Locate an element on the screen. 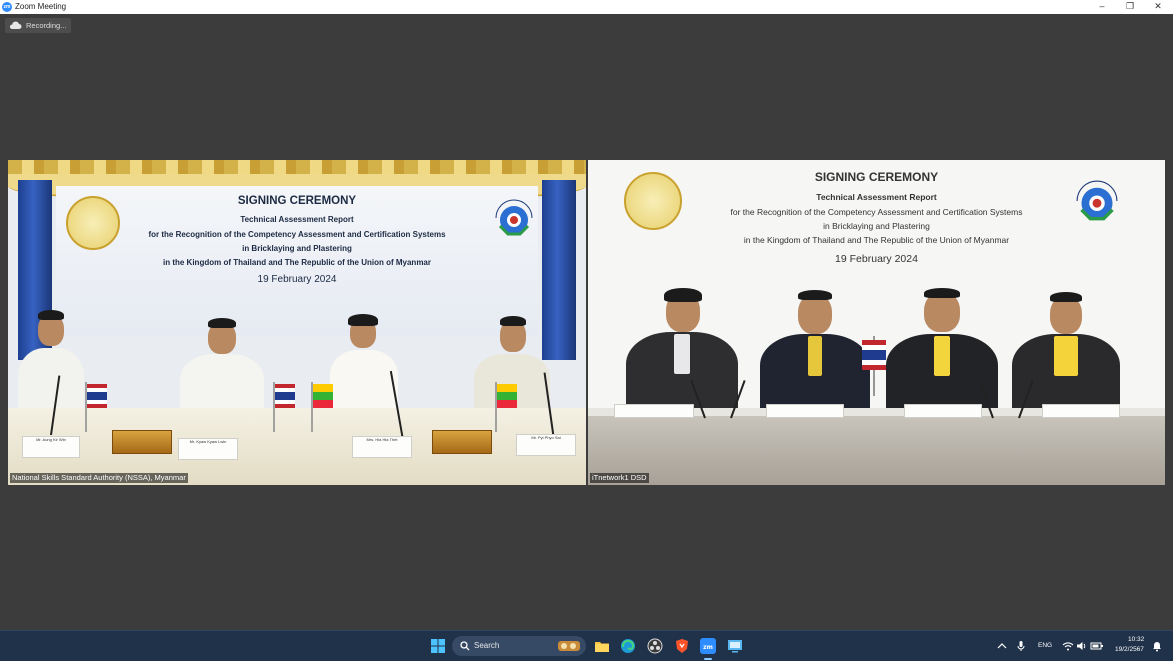  wifi-icon is located at coordinates (1068, 646).